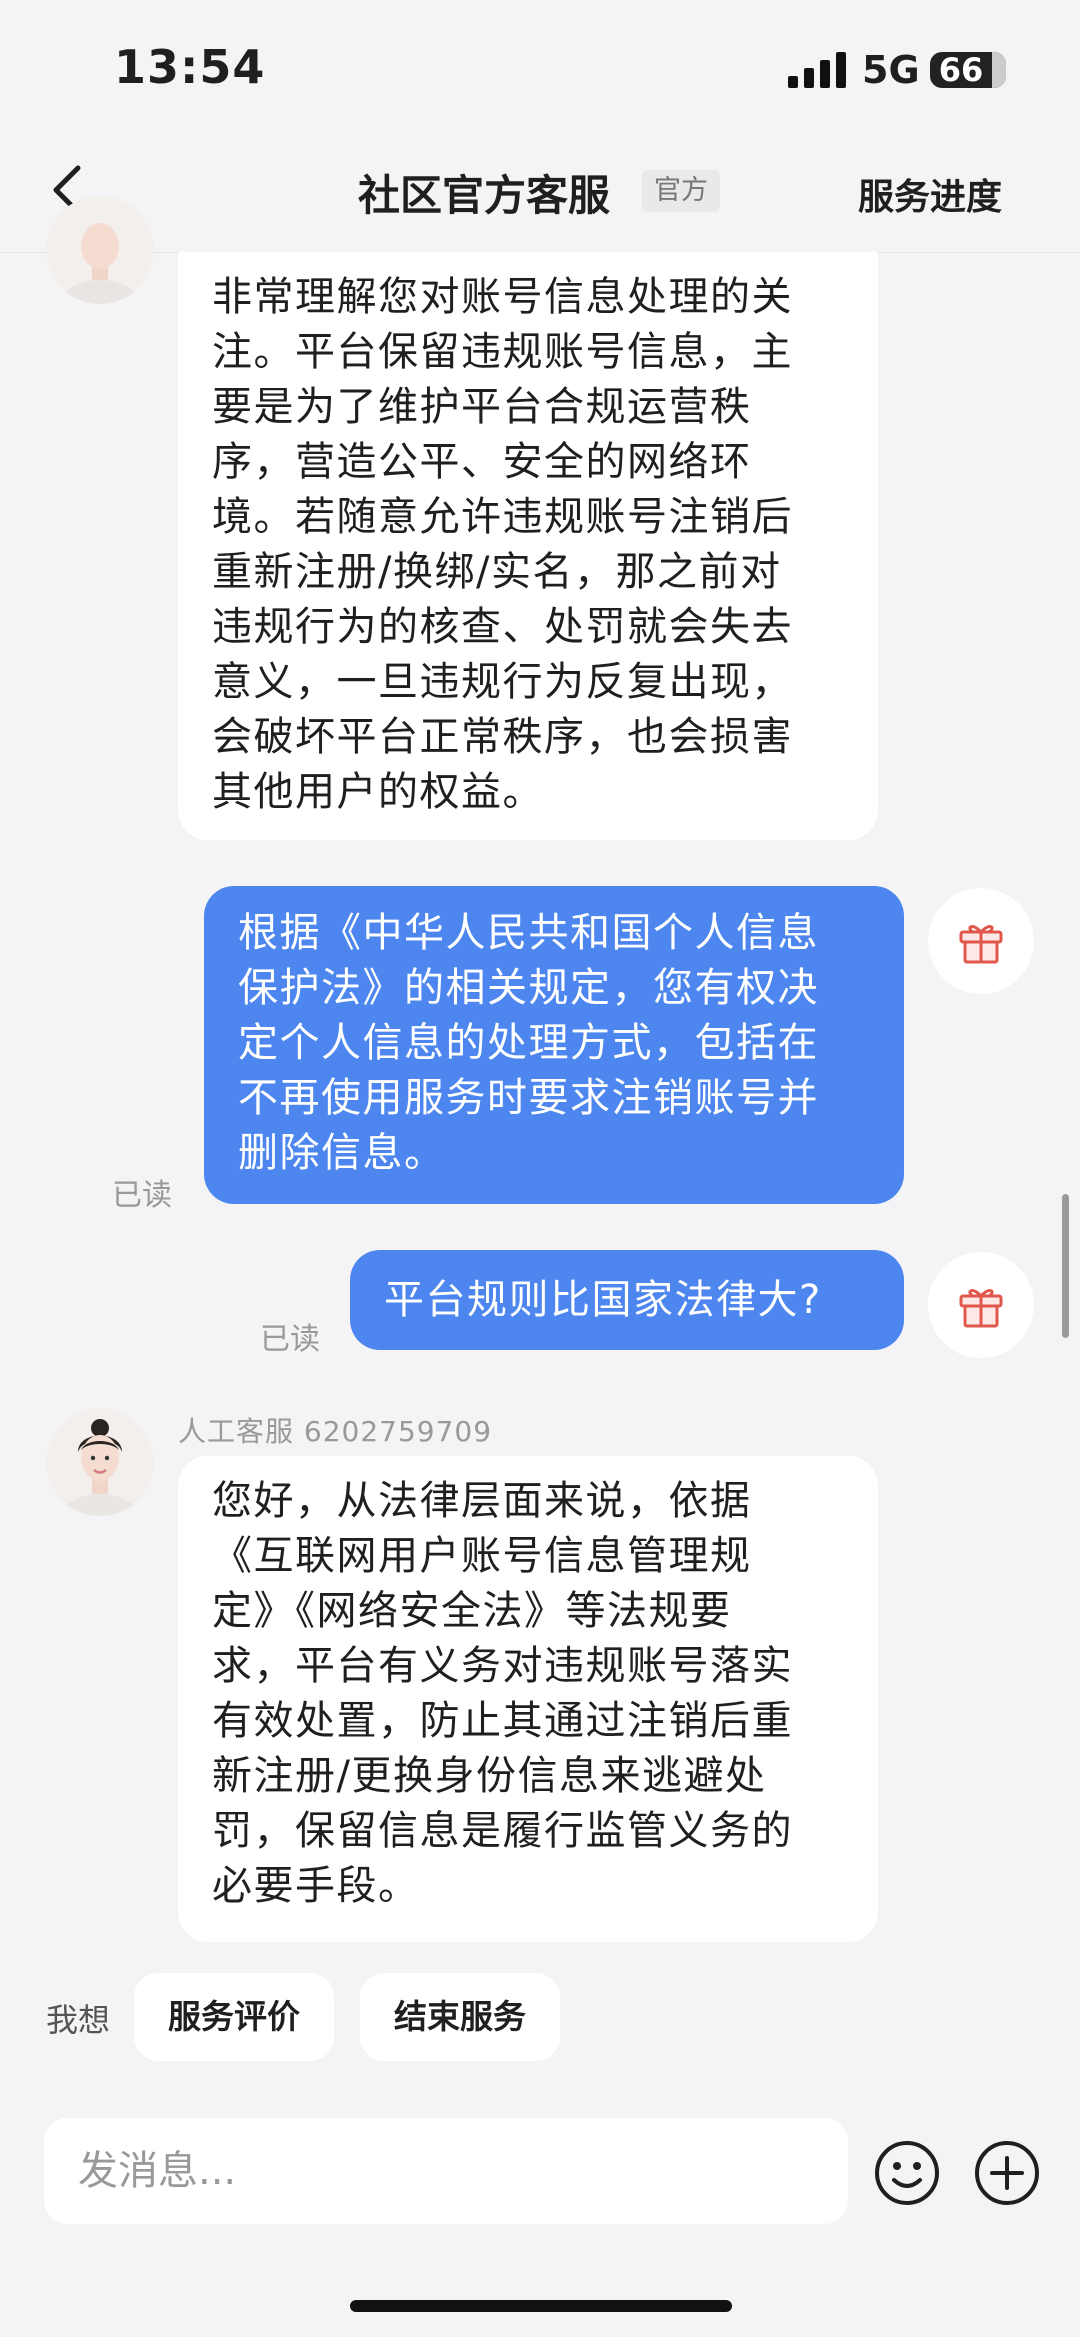 The height and width of the screenshot is (2337, 1080). What do you see at coordinates (540, 65) in the screenshot?
I see `status-bar: 13:54 5G 66` at bounding box center [540, 65].